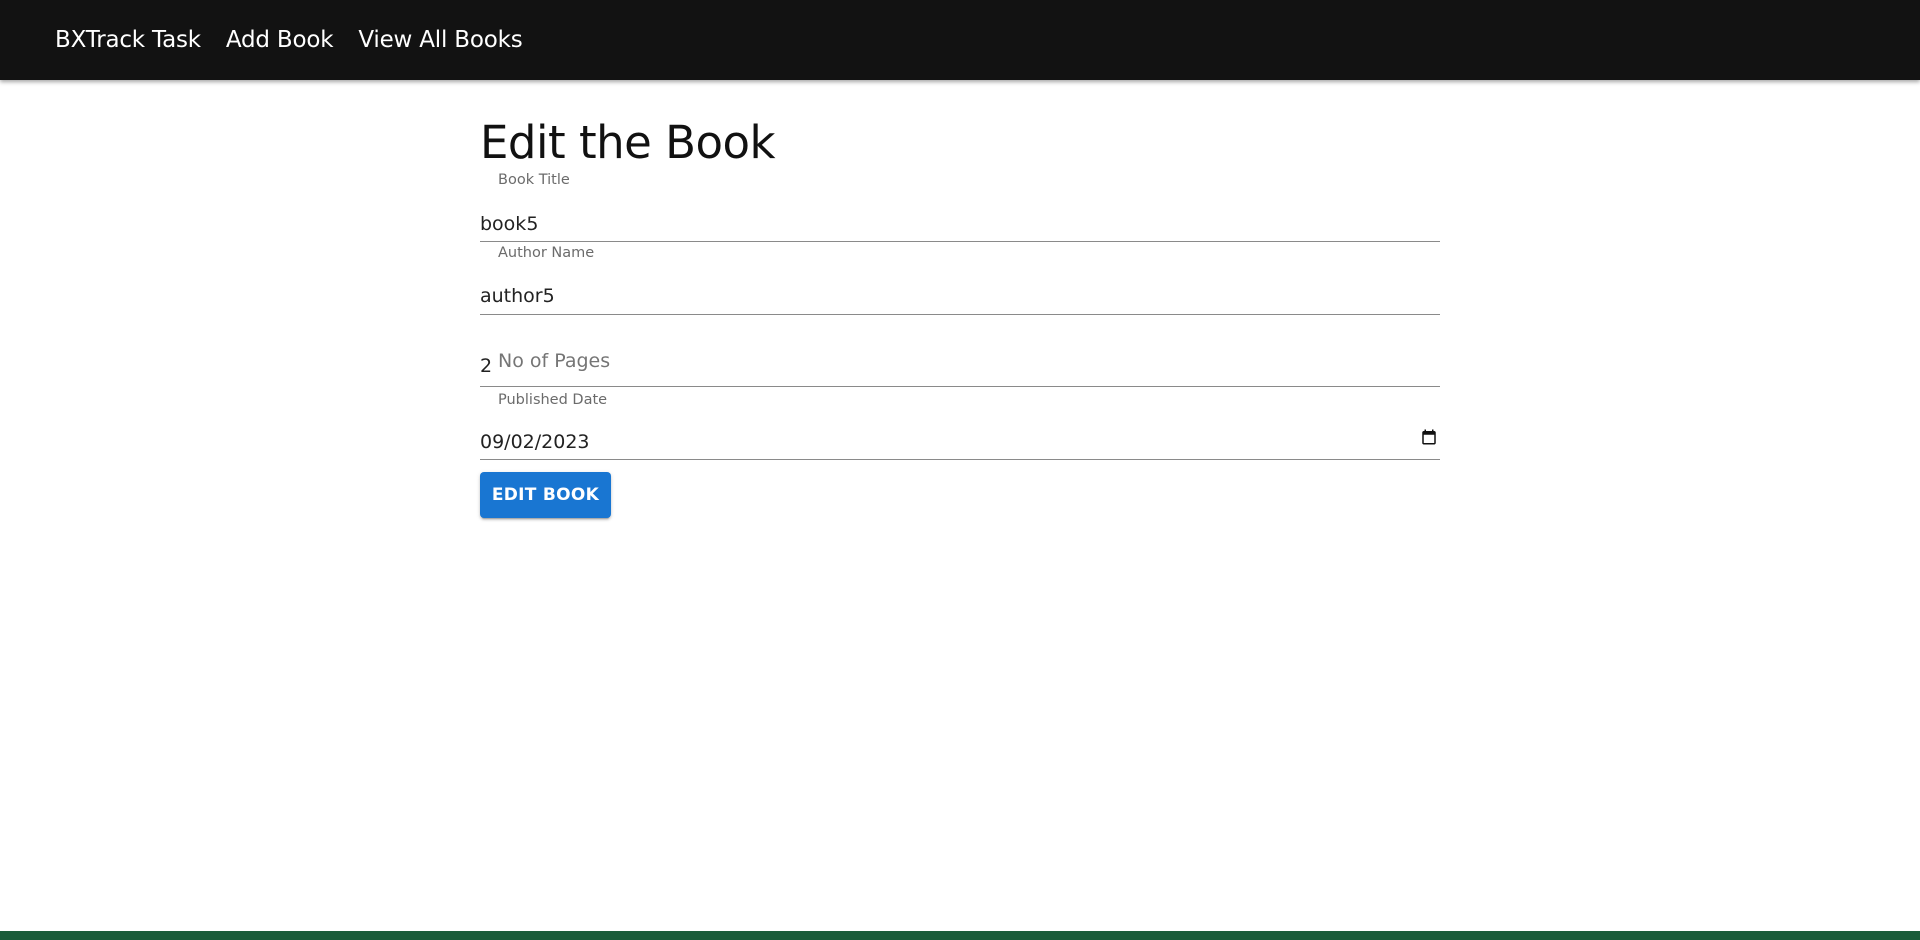 This screenshot has height=940, width=1920. Describe the element at coordinates (440, 40) in the screenshot. I see `nav-view-all-books-link: View All Books` at that location.